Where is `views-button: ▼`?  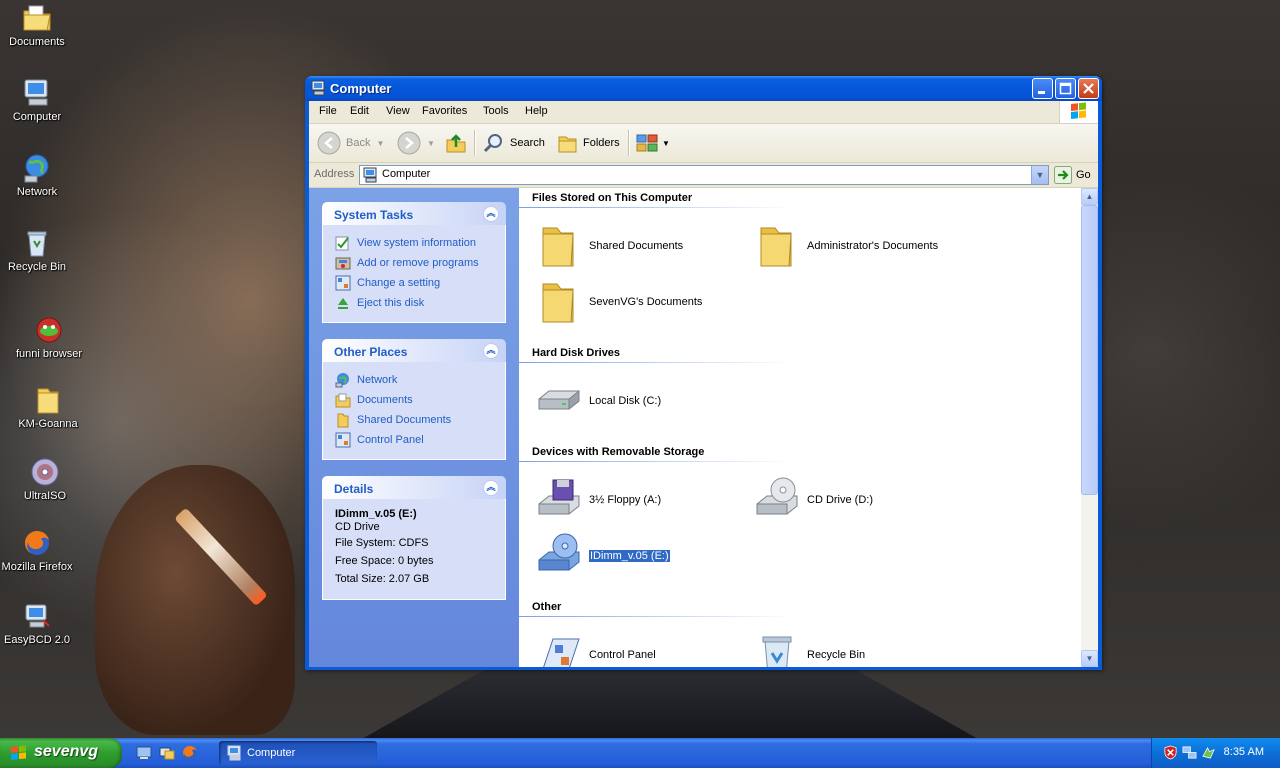
views-button: ▼ is located at coordinates (652, 143).